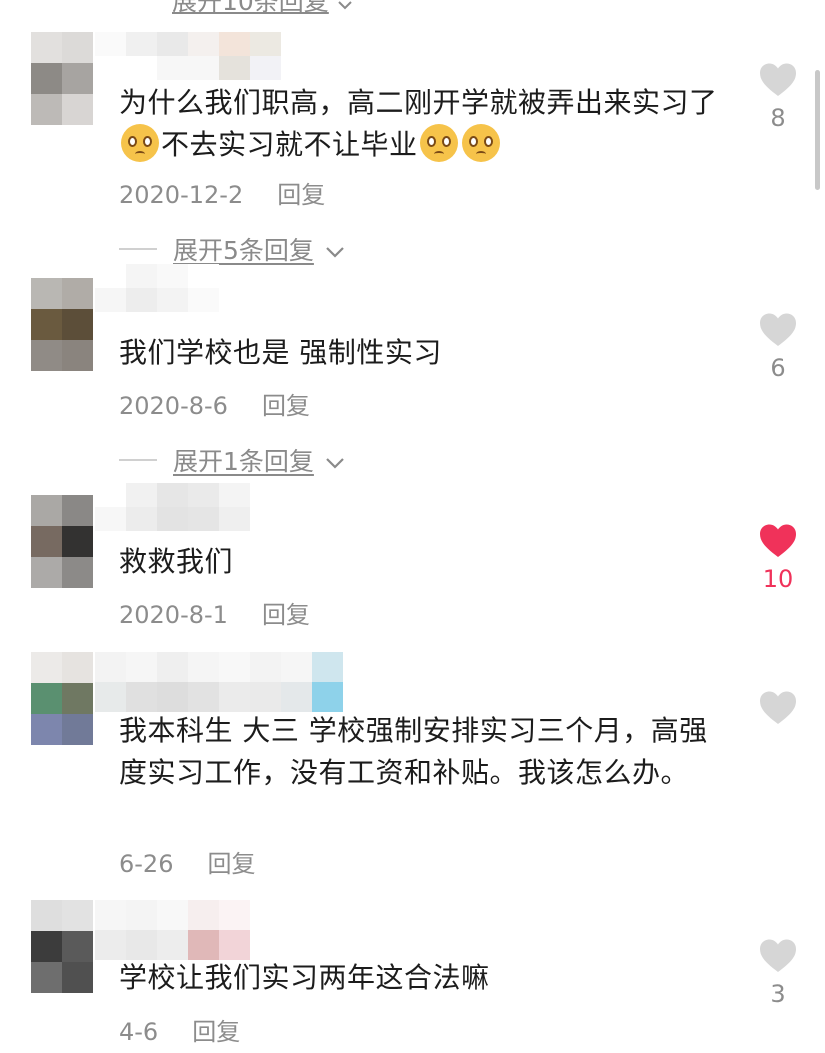 This screenshot has height=1053, width=825. I want to click on comment-text: 我们学校也是 强制性实习, so click(280, 352).